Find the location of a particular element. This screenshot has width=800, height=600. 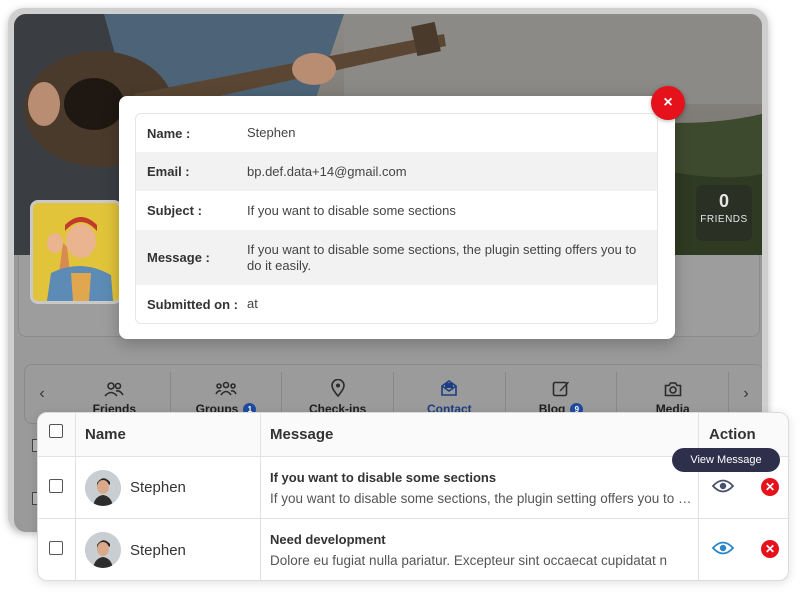

detail-row-email: Email : bp.def.data+14@gmail.com is located at coordinates (396, 171).